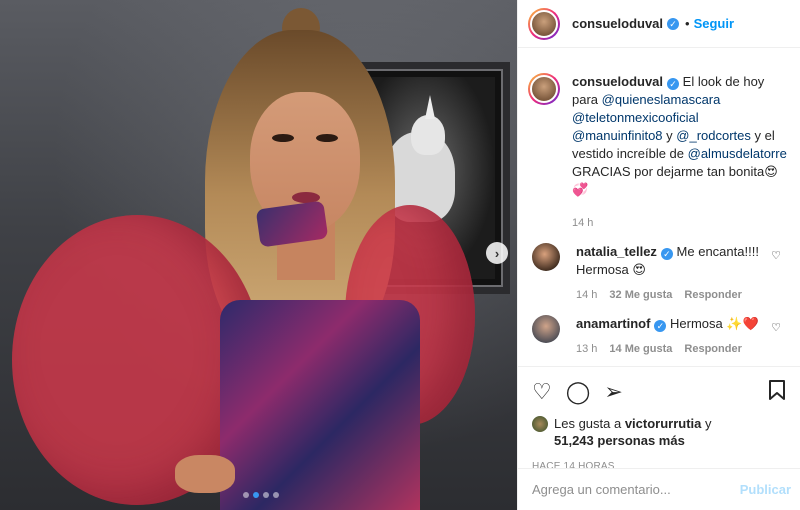 The width and height of the screenshot is (800, 510). I want to click on commenter-username: anamartinof, so click(613, 323).